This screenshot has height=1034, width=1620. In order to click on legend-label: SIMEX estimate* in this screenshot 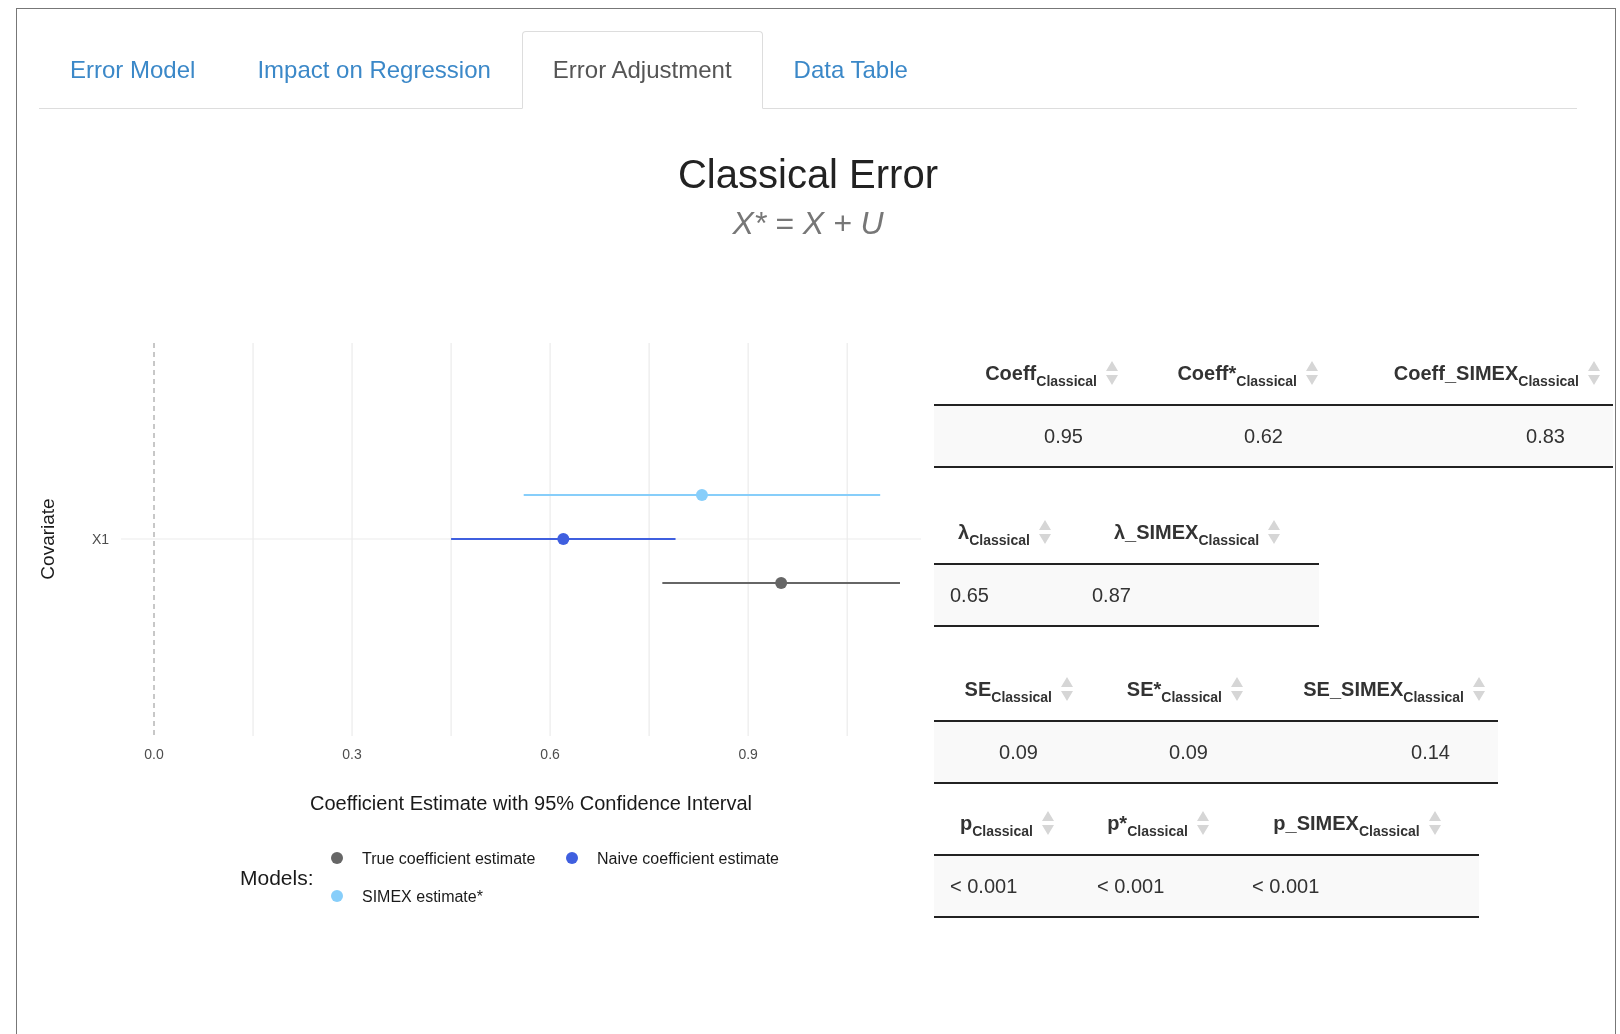, I will do `click(422, 896)`.